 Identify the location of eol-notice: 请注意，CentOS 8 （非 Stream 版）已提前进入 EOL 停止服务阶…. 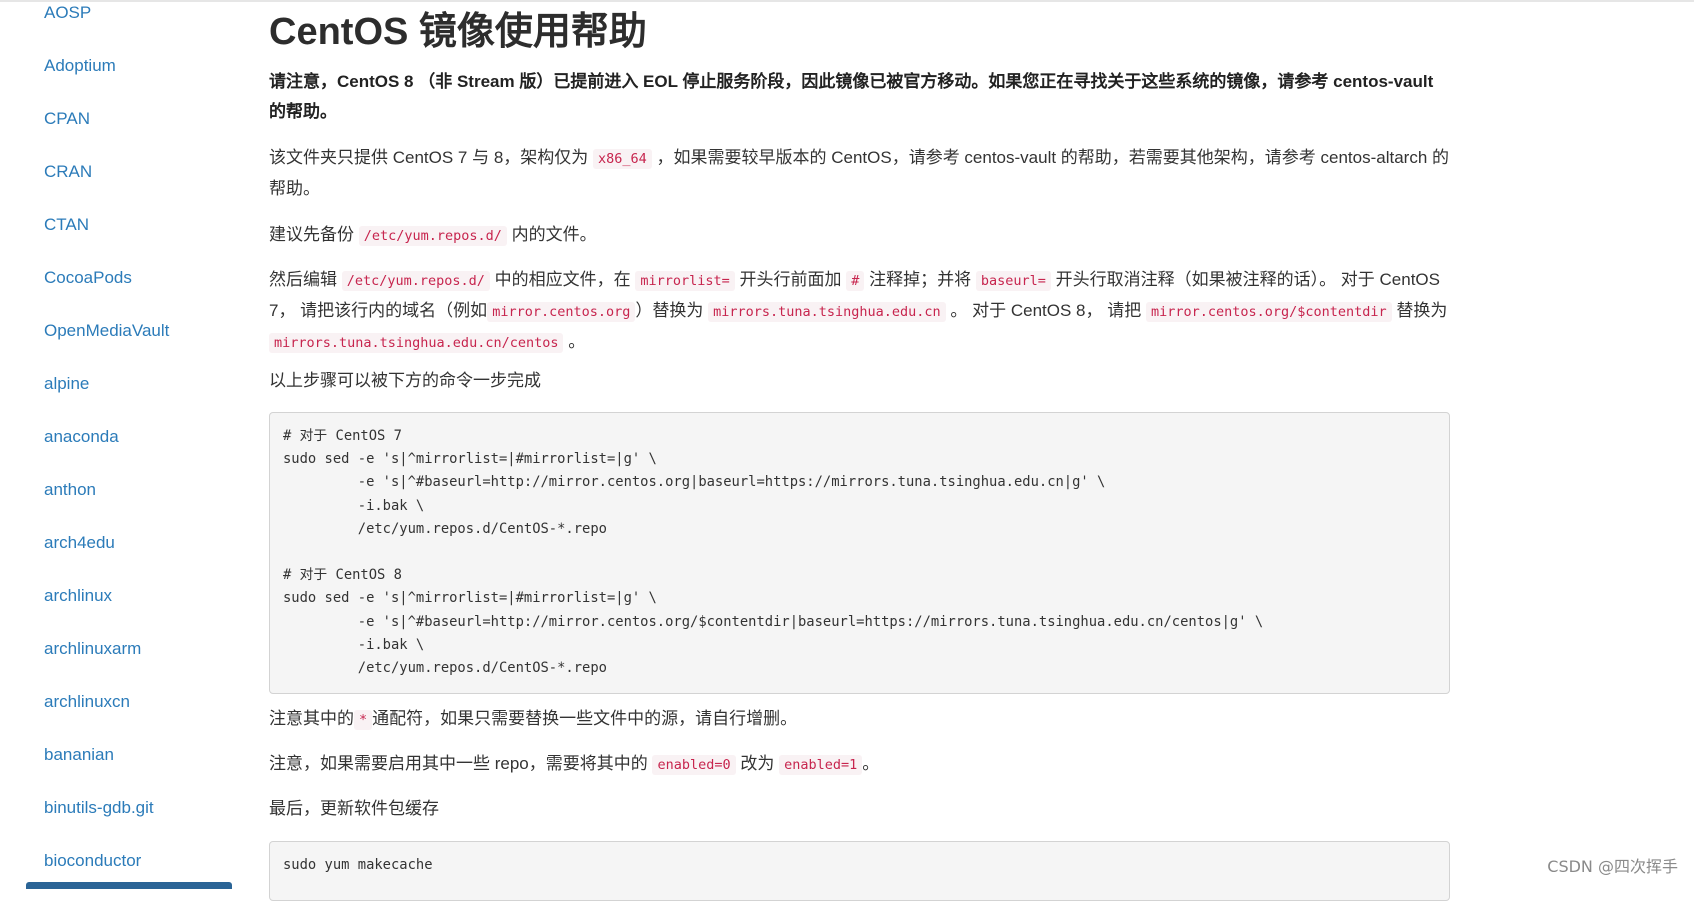
(851, 96).